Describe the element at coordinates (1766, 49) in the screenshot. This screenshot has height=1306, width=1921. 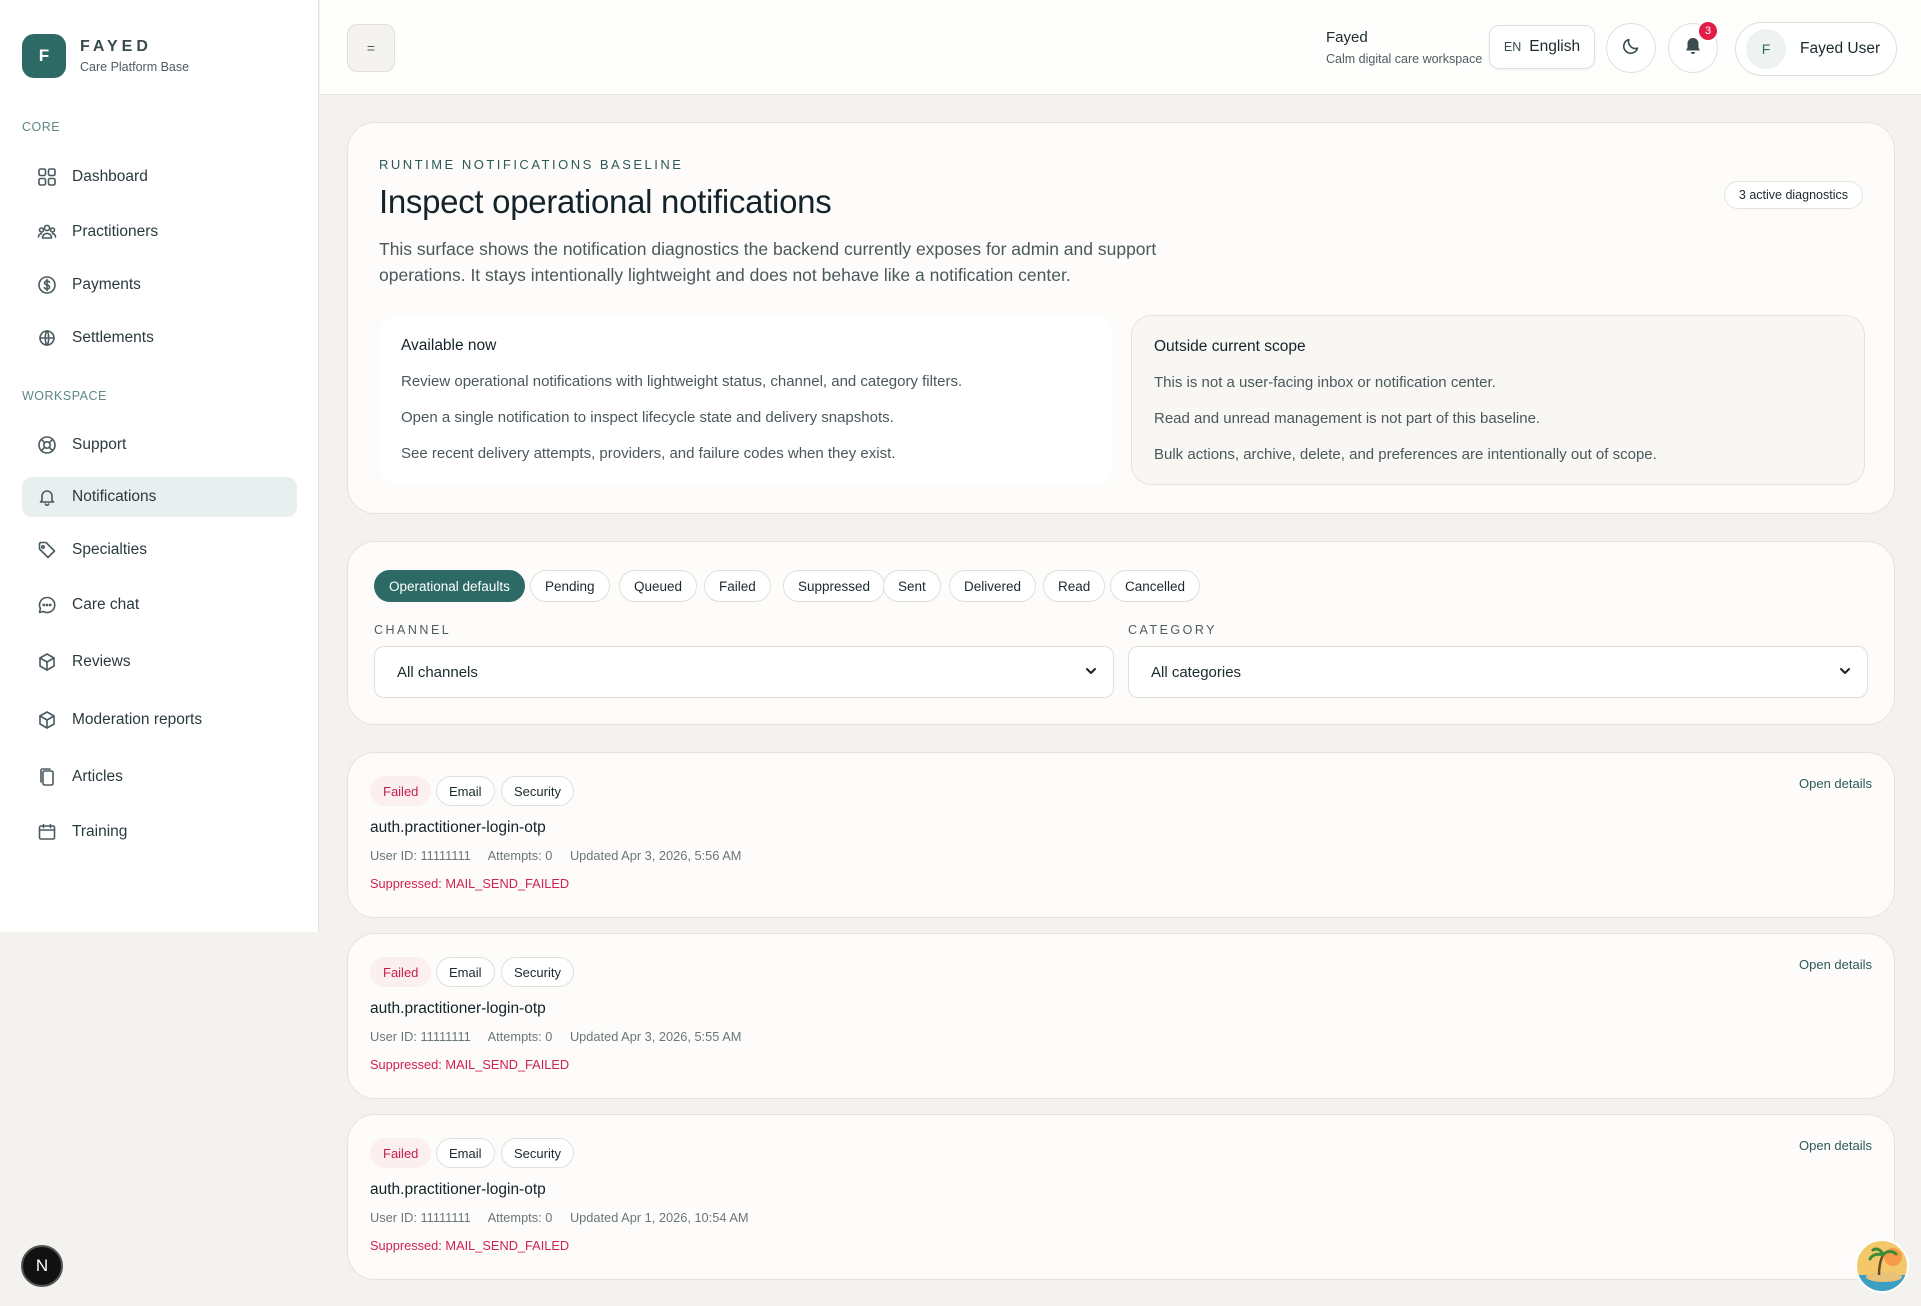
I see `avatar: F` at that location.